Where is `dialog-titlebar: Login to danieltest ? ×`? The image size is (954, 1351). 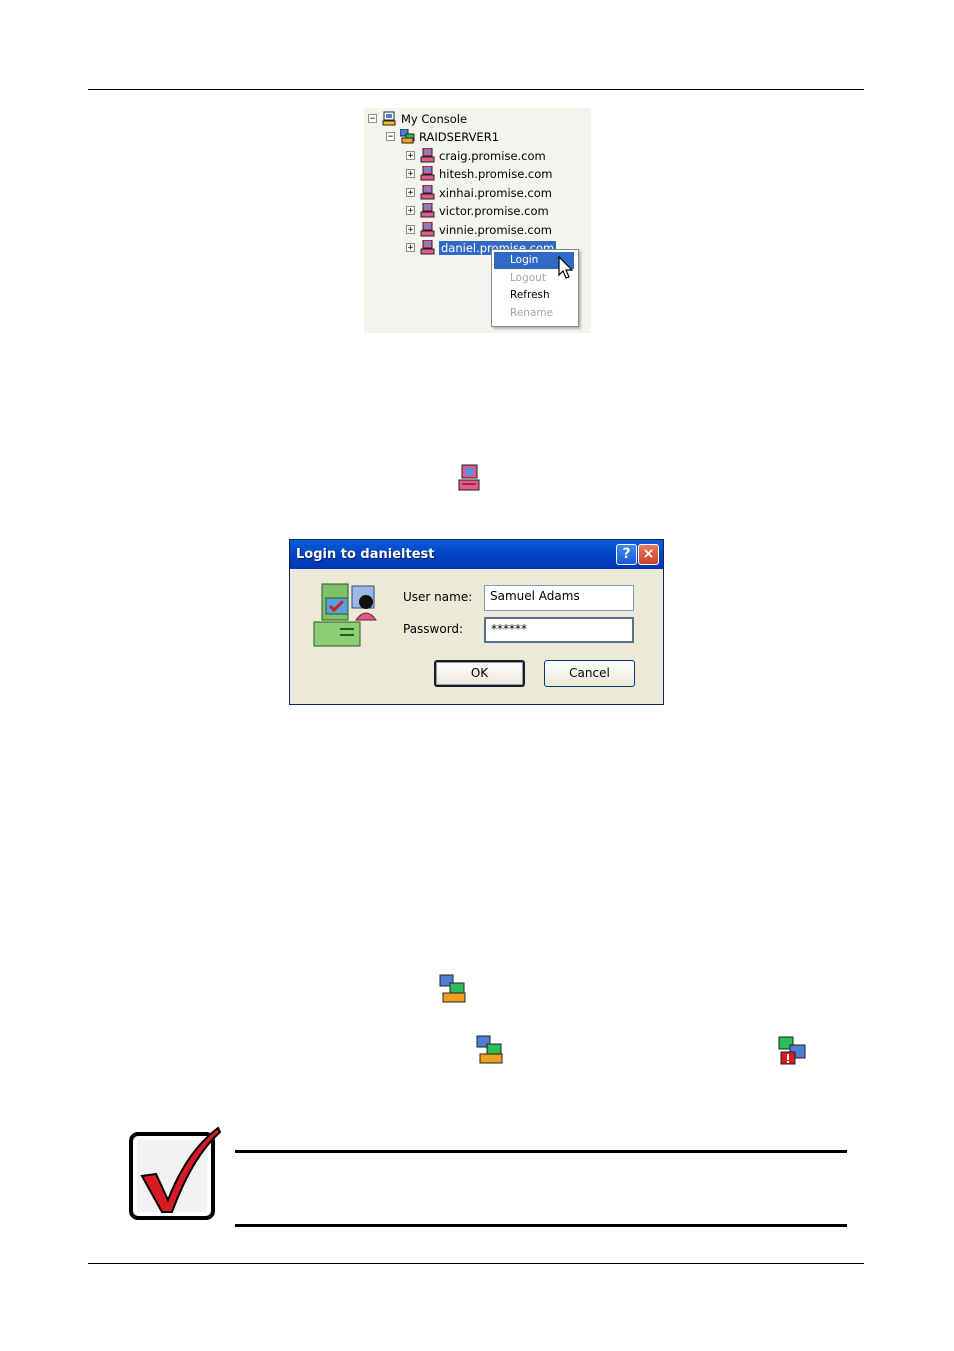
dialog-titlebar: Login to danieltest ? × is located at coordinates (476, 554).